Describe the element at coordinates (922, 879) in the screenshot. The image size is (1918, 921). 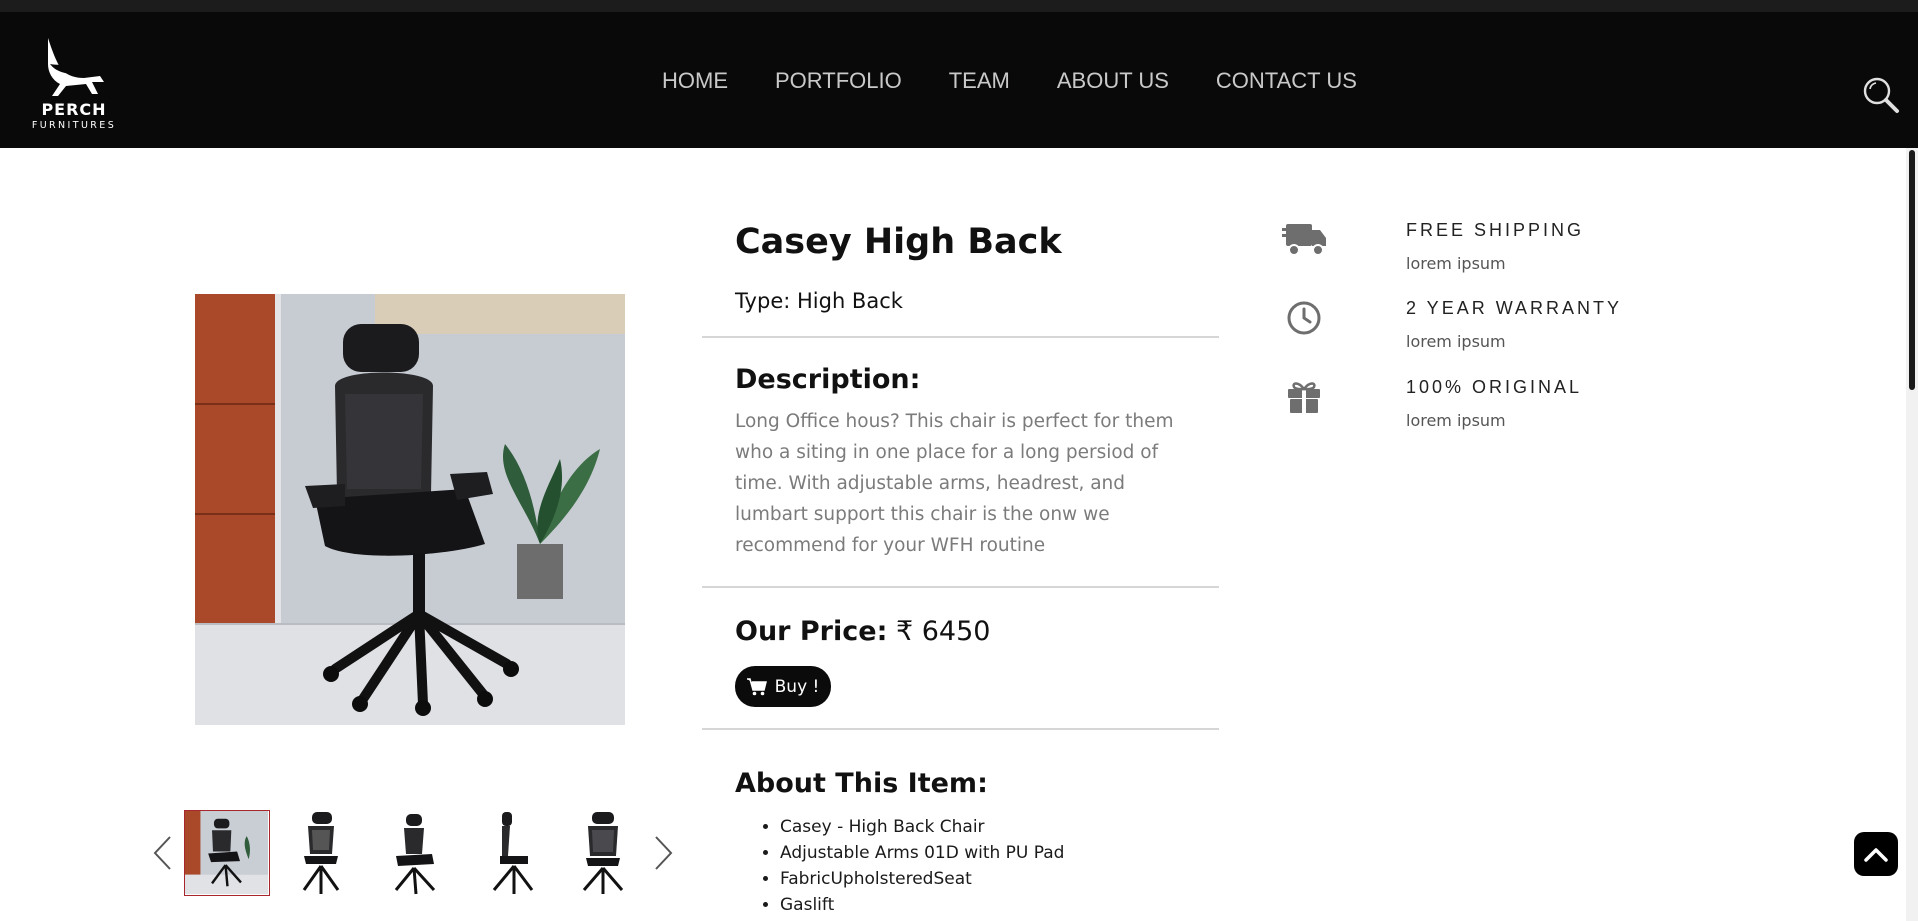
I see `list-item: FabricUpholsteredSeat` at that location.